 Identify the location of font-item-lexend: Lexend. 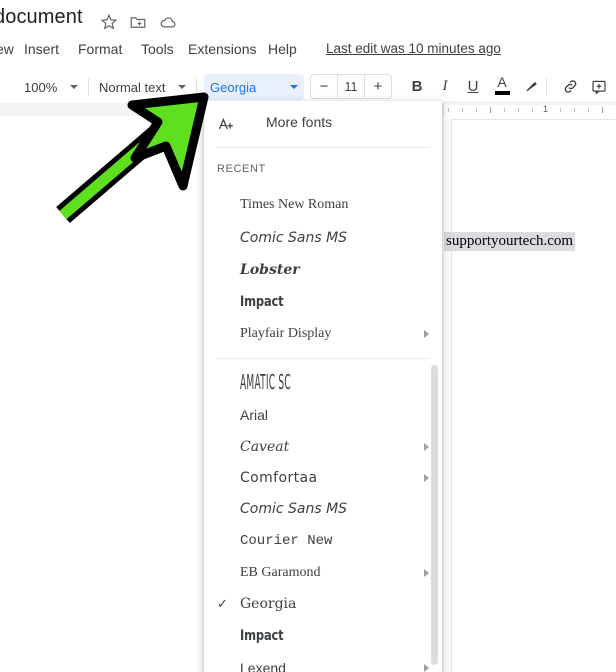
(323, 662).